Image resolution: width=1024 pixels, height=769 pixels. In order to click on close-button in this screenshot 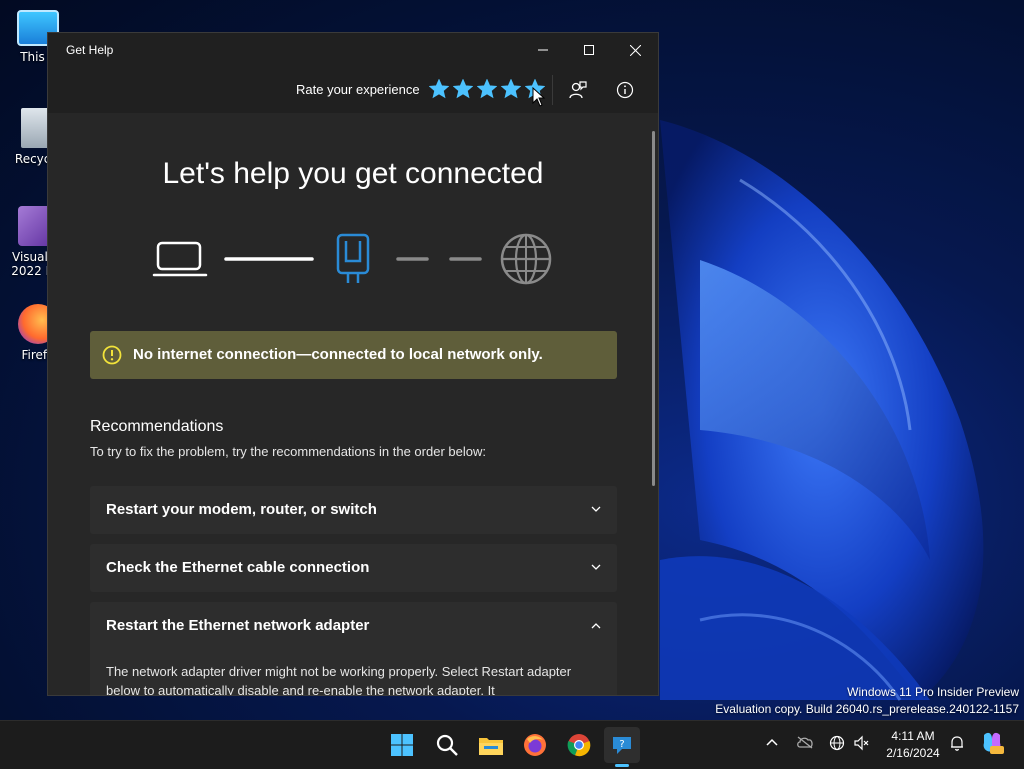, I will do `click(635, 50)`.